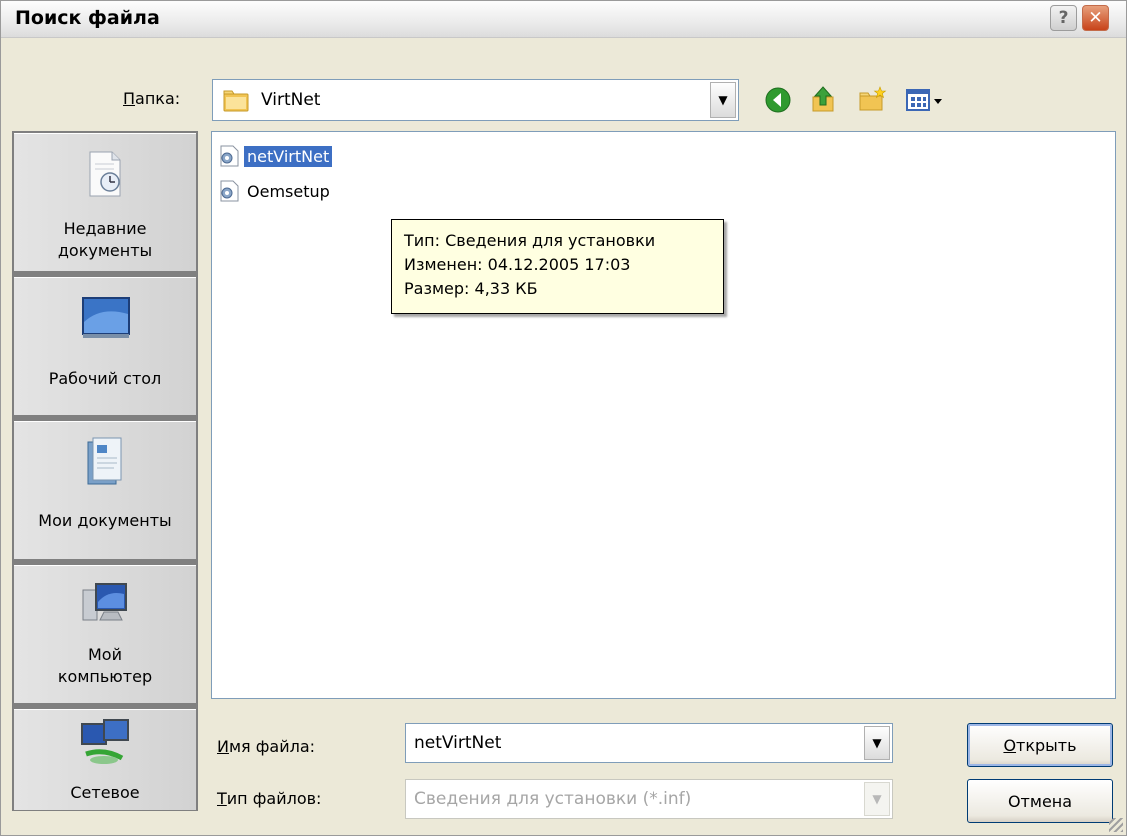 The height and width of the screenshot is (836, 1127). I want to click on tooltip-type: Тип: Сведения для установки, so click(530, 240).